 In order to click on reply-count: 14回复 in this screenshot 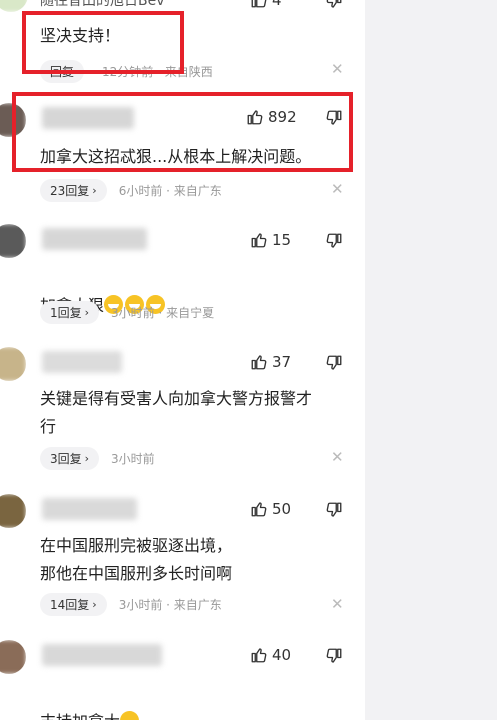, I will do `click(70, 605)`.